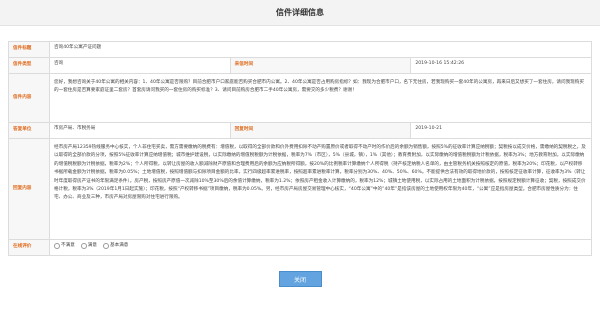 The height and width of the screenshot is (326, 600). I want to click on rating-basically-satisfied-radio, so click(106, 246).